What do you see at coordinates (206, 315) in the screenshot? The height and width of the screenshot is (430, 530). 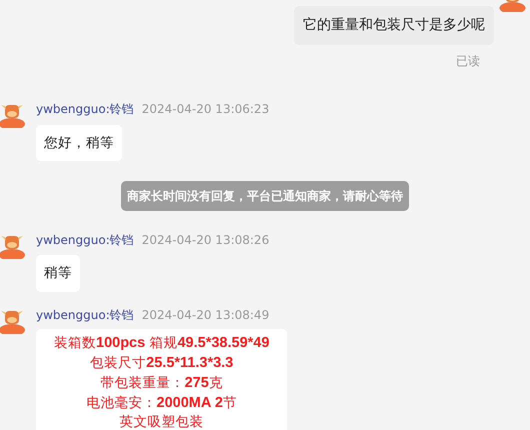 I see `timestamp: 2024-04-20 13:08:49` at bounding box center [206, 315].